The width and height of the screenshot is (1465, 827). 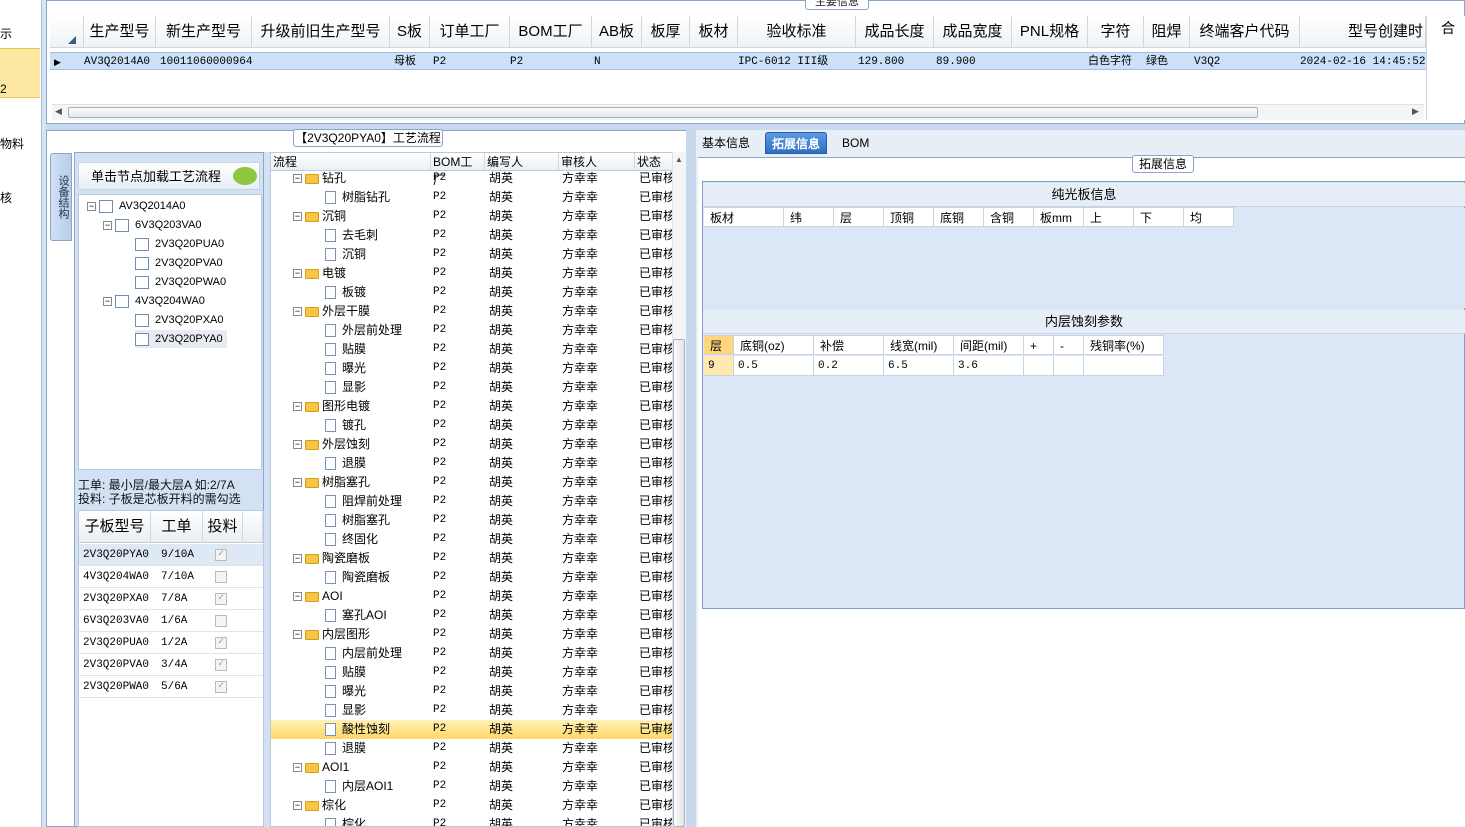 I want to click on col-header: 工单, so click(x=177, y=527).